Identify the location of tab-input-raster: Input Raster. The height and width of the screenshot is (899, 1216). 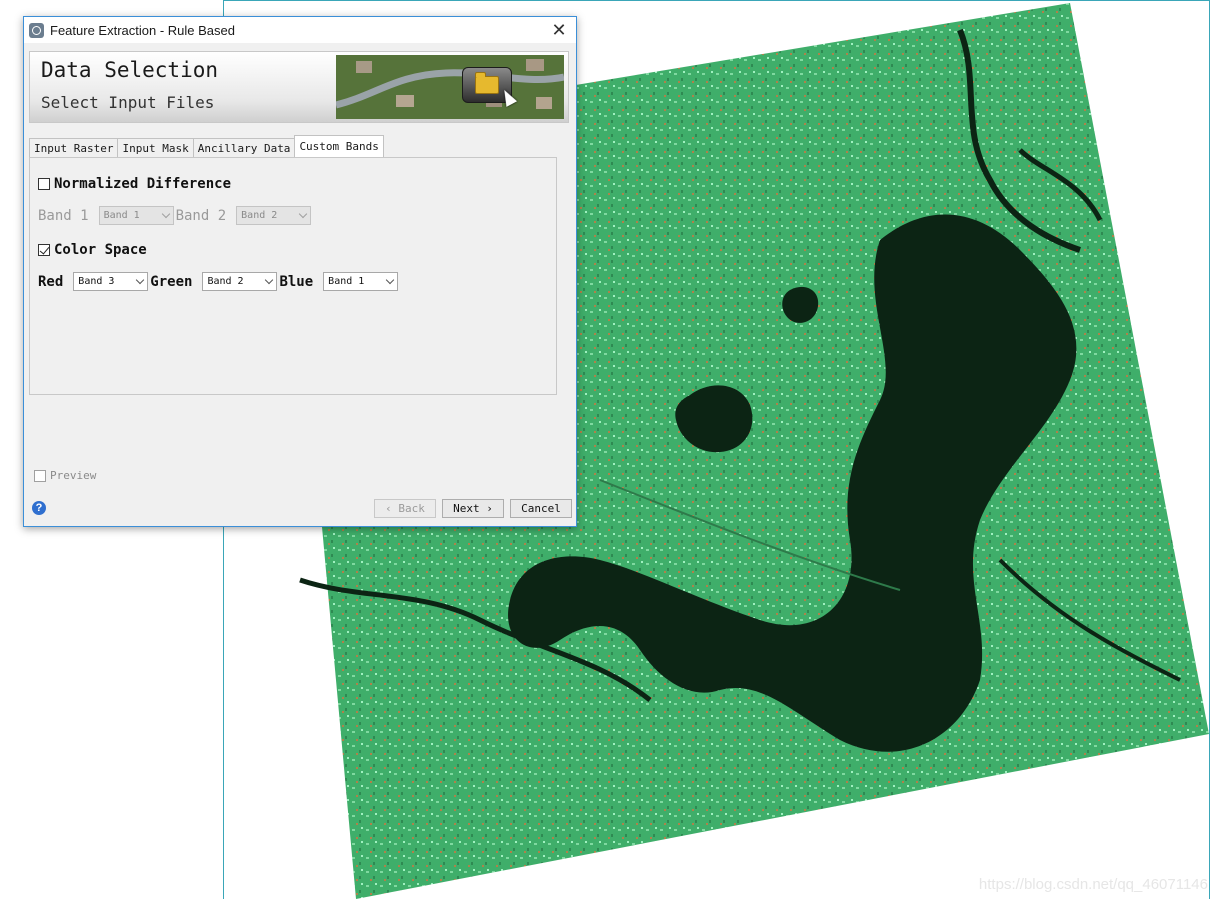
(74, 147).